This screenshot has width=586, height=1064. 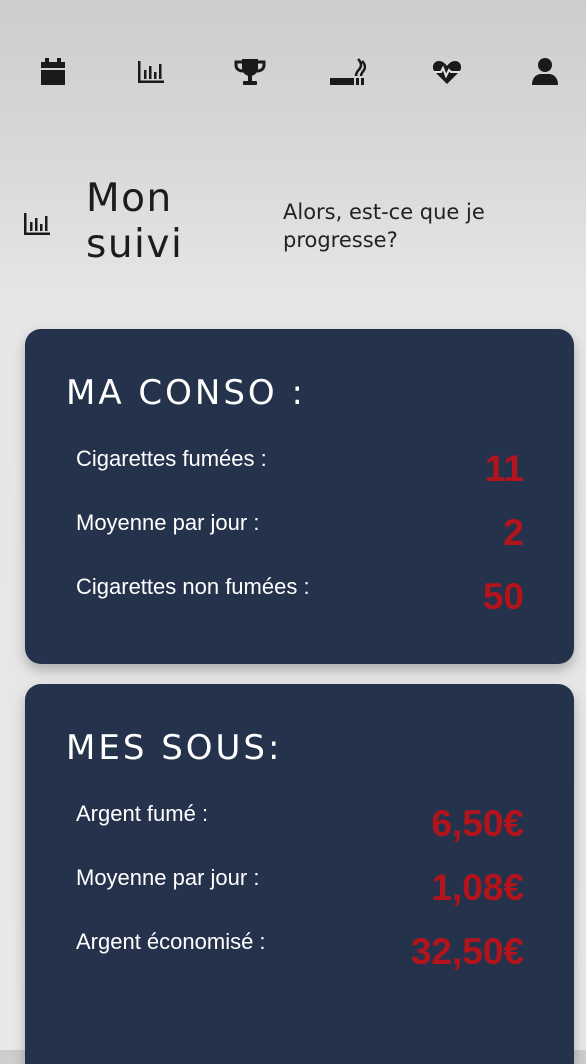 I want to click on stat-value: 11, so click(x=504, y=468).